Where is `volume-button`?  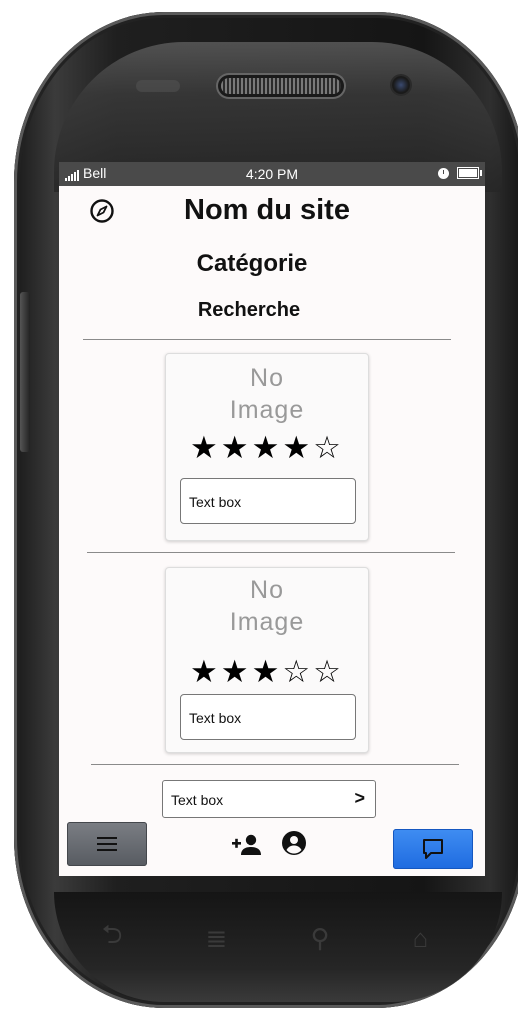 volume-button is located at coordinates (25, 372).